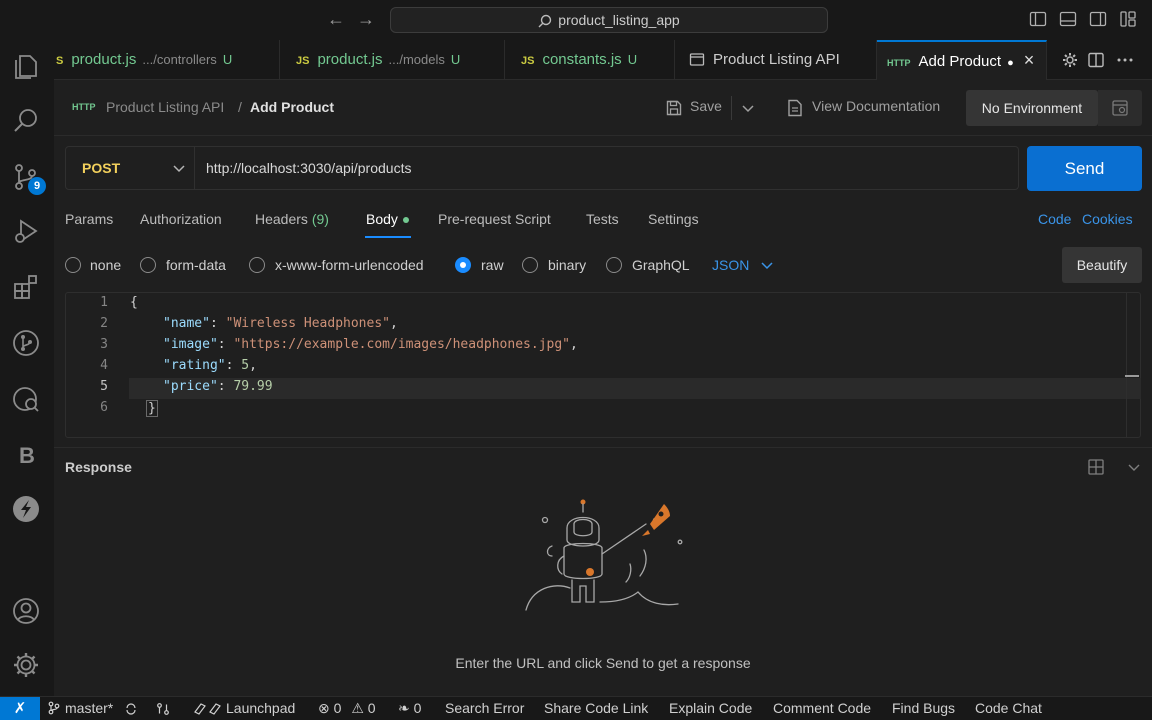  I want to click on line-number: 4, so click(104, 365).